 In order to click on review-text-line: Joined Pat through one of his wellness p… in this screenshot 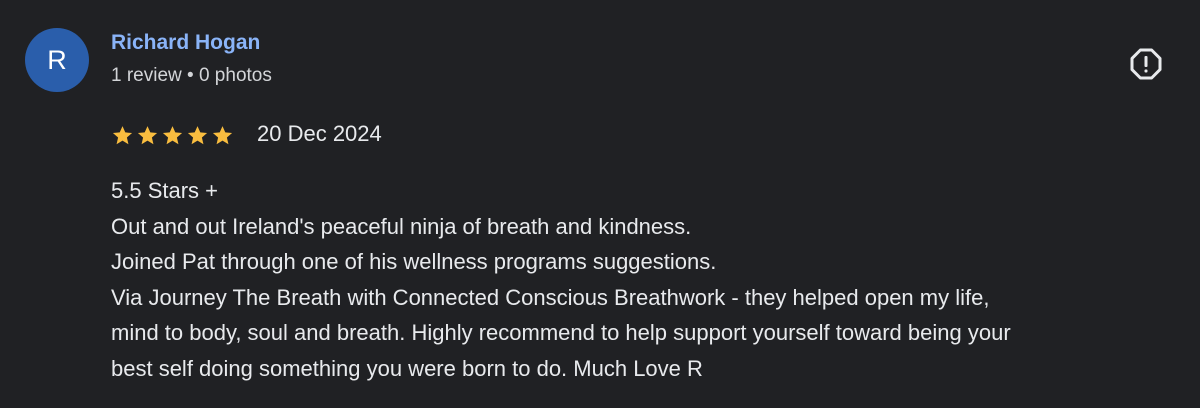, I will do `click(414, 262)`.